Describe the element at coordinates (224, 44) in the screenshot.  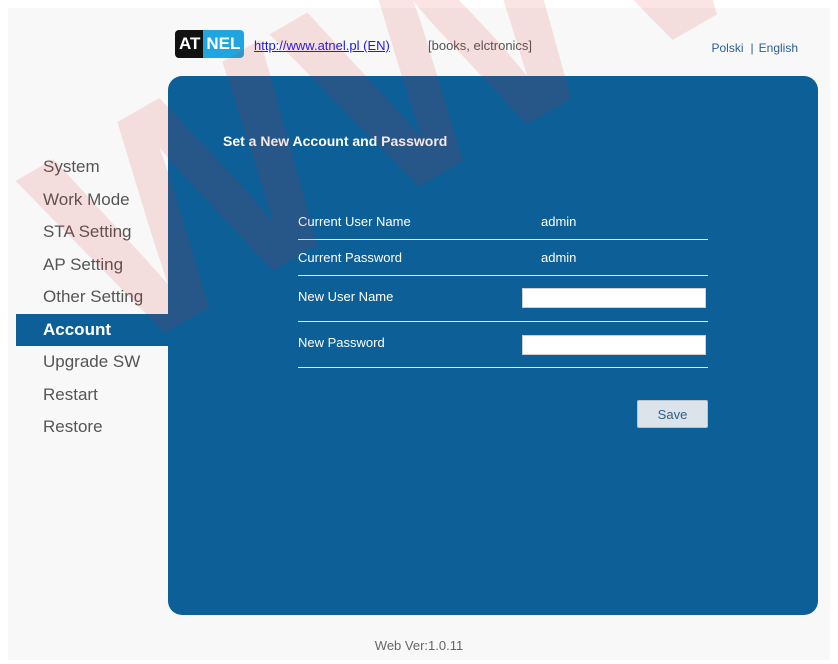
I see `logo-nel: NEL` at that location.